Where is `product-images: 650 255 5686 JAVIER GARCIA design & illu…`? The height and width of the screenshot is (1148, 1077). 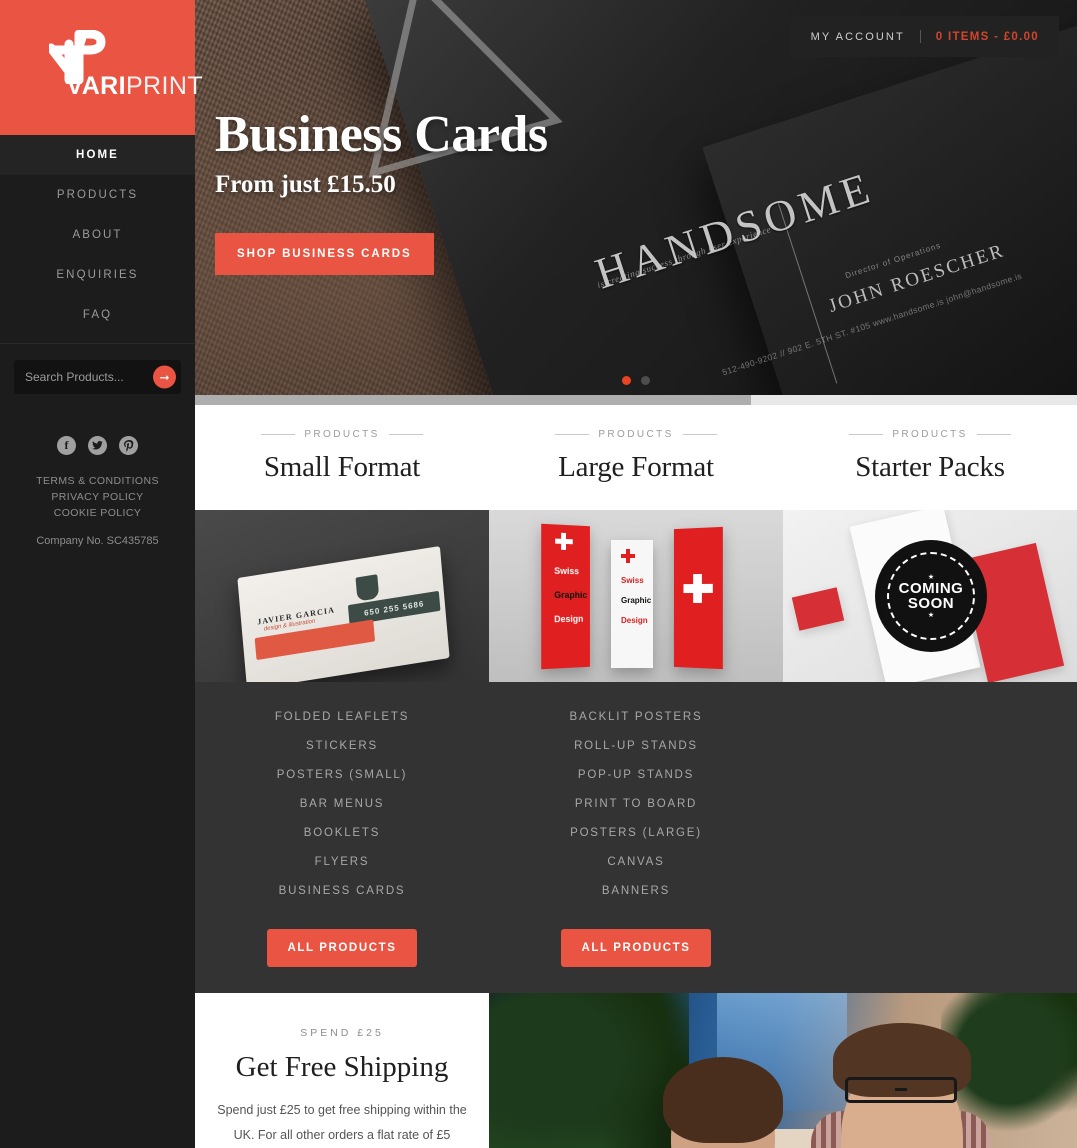
product-images: 650 255 5686 JAVIER GARCIA design & illu… is located at coordinates (636, 596).